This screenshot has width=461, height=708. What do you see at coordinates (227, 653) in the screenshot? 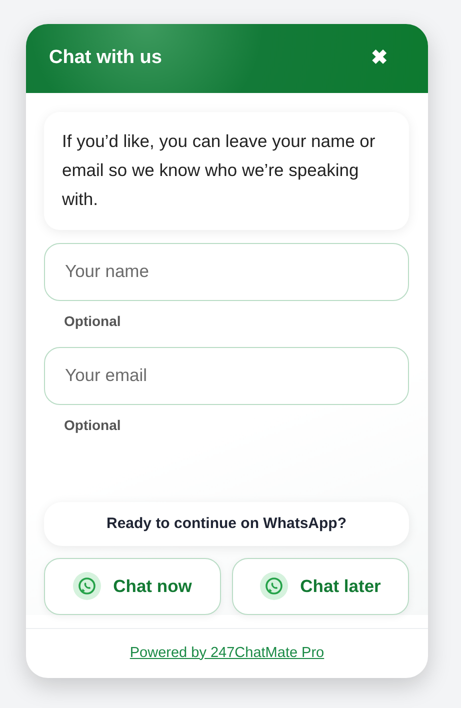
I see `powered-by-link: Powered by 247ChatMate Pro` at bounding box center [227, 653].